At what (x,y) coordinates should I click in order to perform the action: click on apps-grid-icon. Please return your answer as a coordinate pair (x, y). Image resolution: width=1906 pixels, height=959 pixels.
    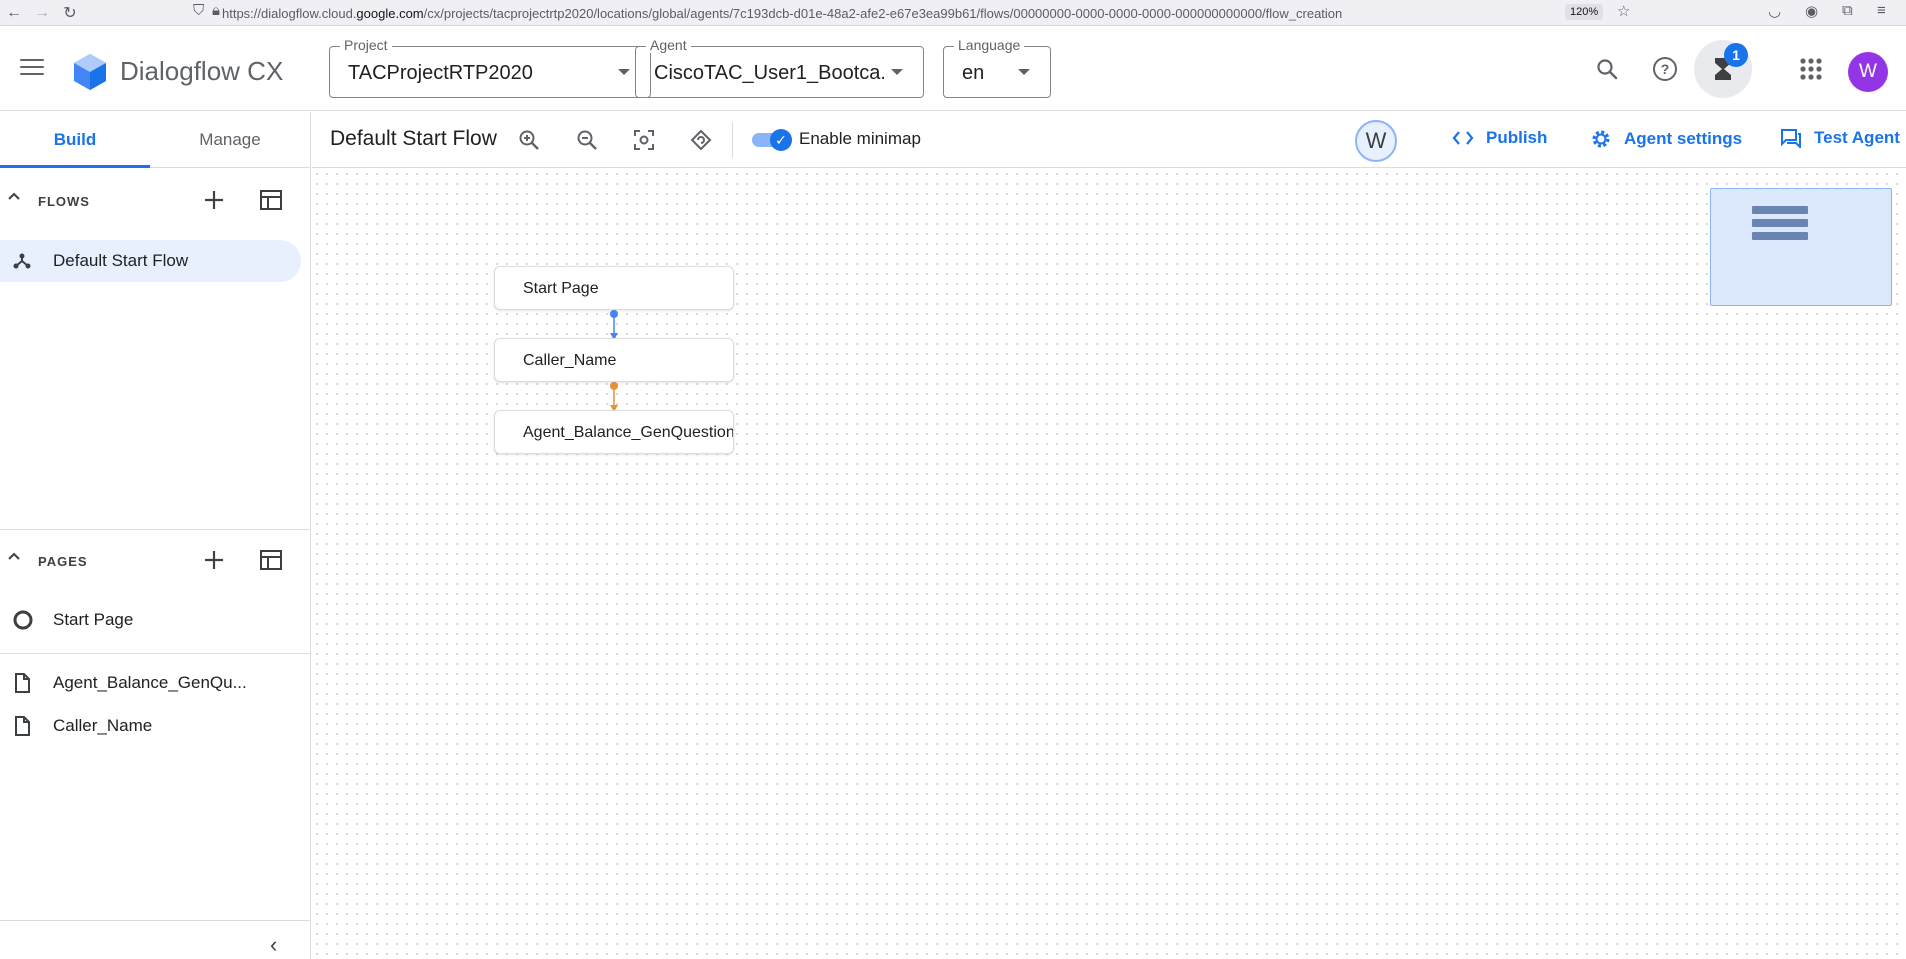
    Looking at the image, I should click on (1811, 69).